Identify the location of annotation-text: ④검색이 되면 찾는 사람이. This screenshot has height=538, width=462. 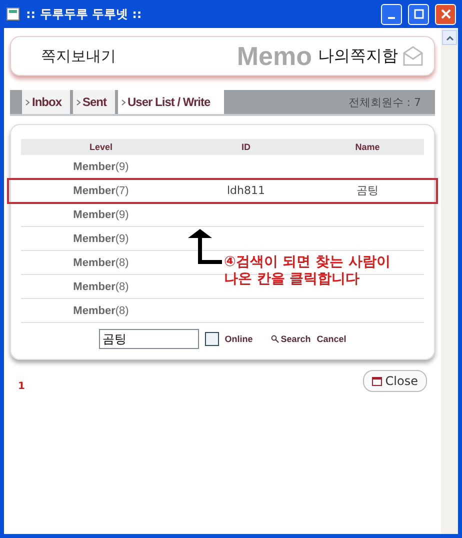
(307, 262).